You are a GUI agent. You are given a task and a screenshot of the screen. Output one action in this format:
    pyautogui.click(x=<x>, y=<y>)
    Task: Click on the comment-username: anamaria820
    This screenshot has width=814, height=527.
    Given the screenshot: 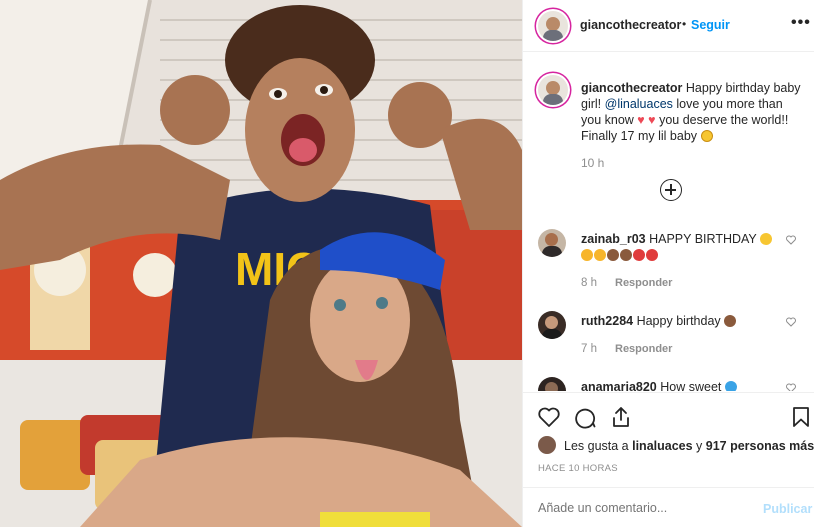 What is the action you would take?
    pyautogui.click(x=619, y=385)
    